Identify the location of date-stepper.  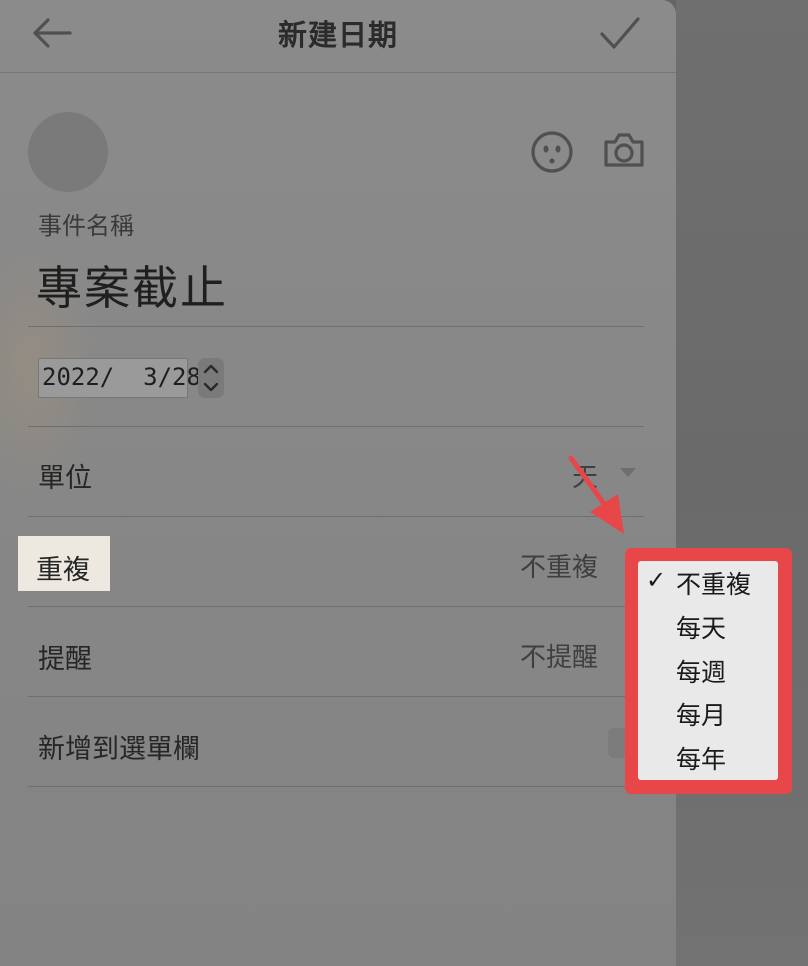
(211, 378).